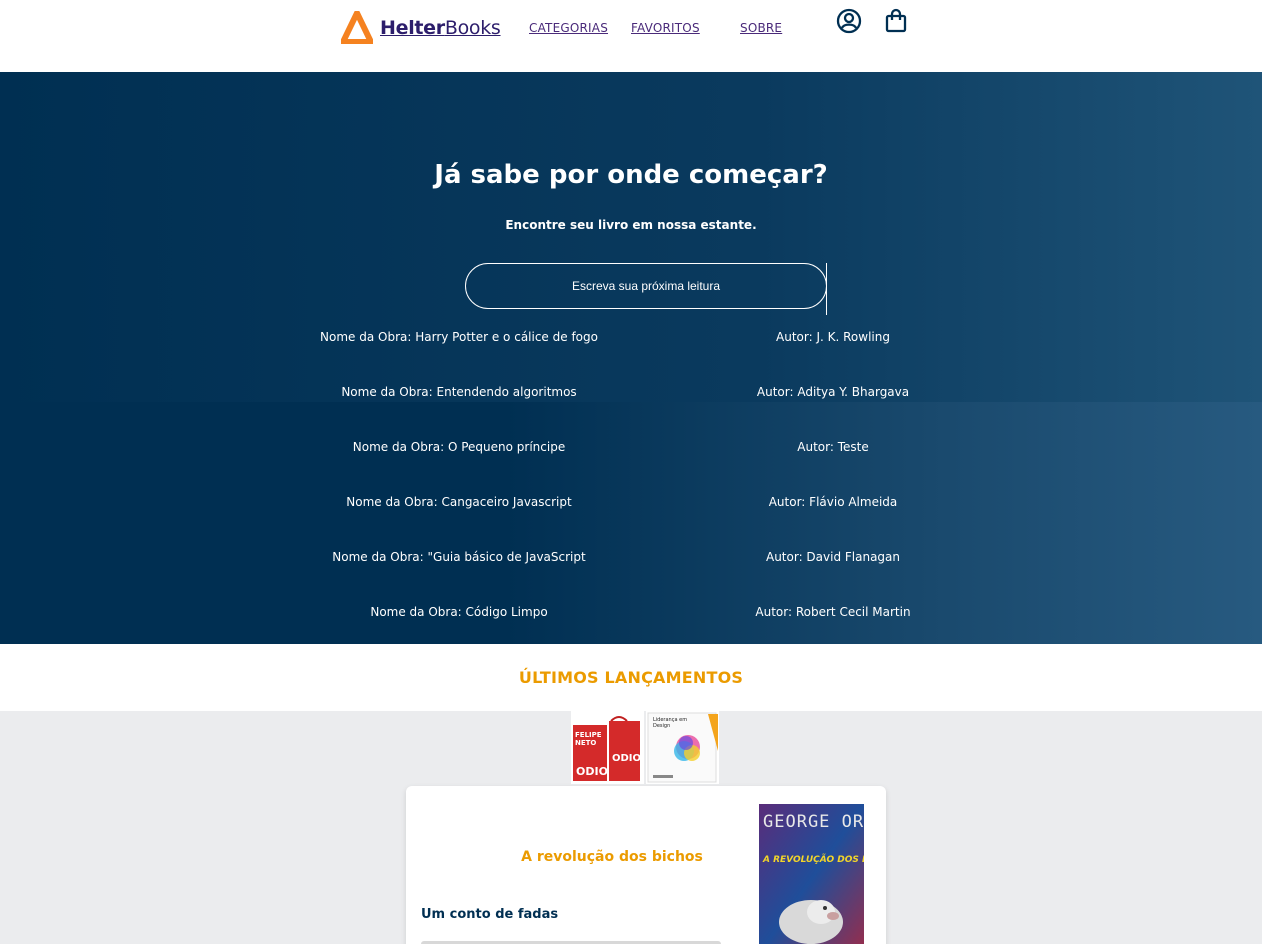  Describe the element at coordinates (581, 940) in the screenshot. I see `featured-book-description` at that location.